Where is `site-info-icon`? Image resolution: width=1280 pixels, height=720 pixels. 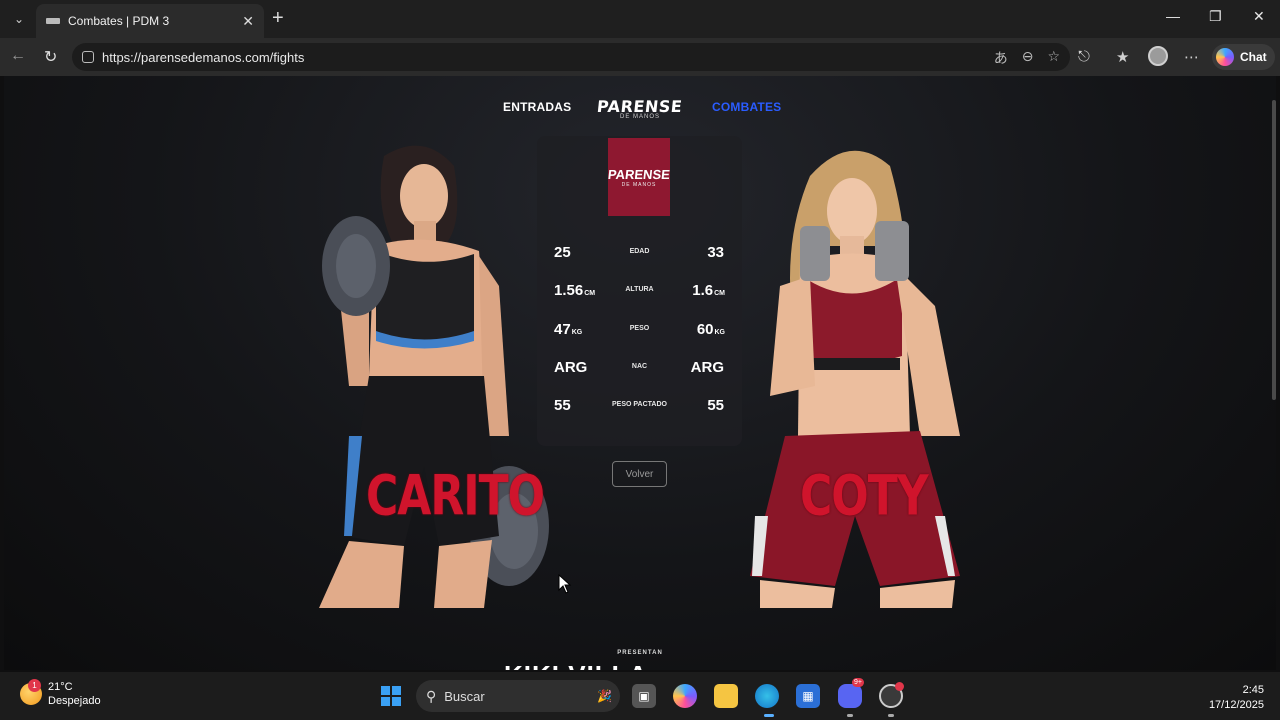
site-info-icon is located at coordinates (88, 57).